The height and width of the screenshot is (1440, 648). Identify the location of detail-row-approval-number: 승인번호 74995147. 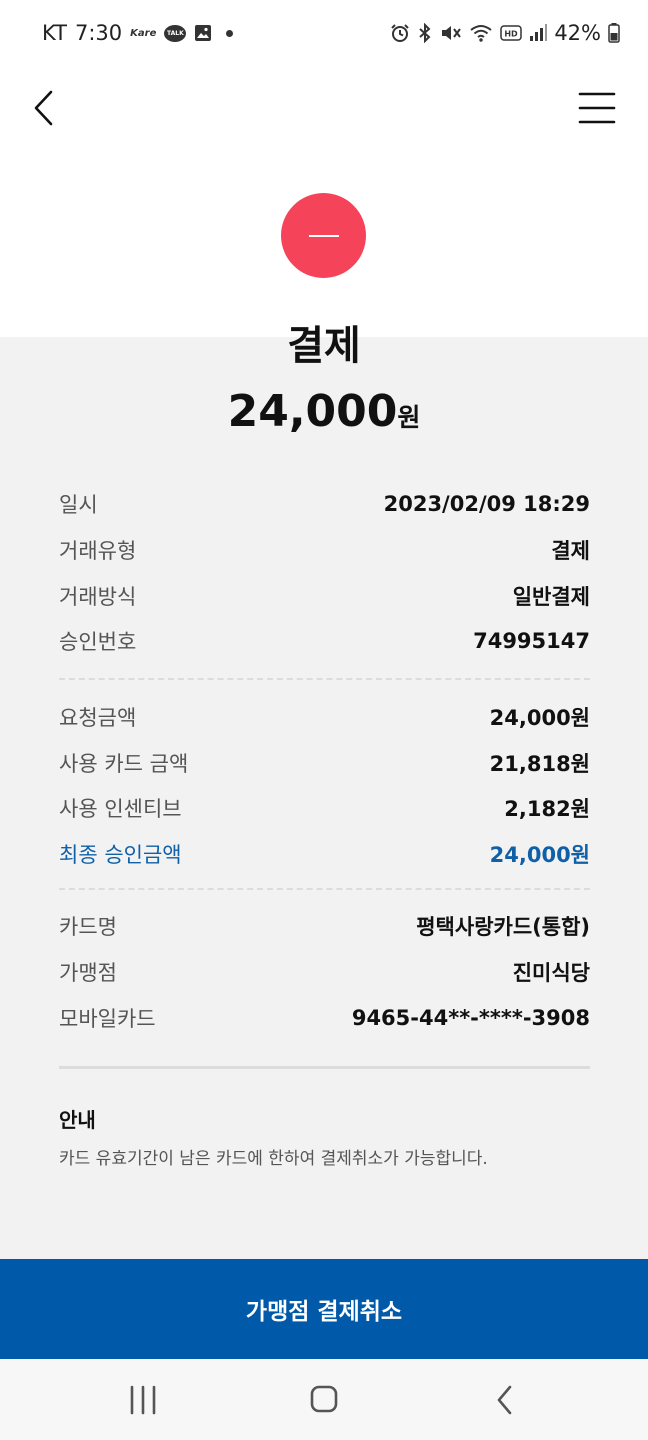
(324, 641).